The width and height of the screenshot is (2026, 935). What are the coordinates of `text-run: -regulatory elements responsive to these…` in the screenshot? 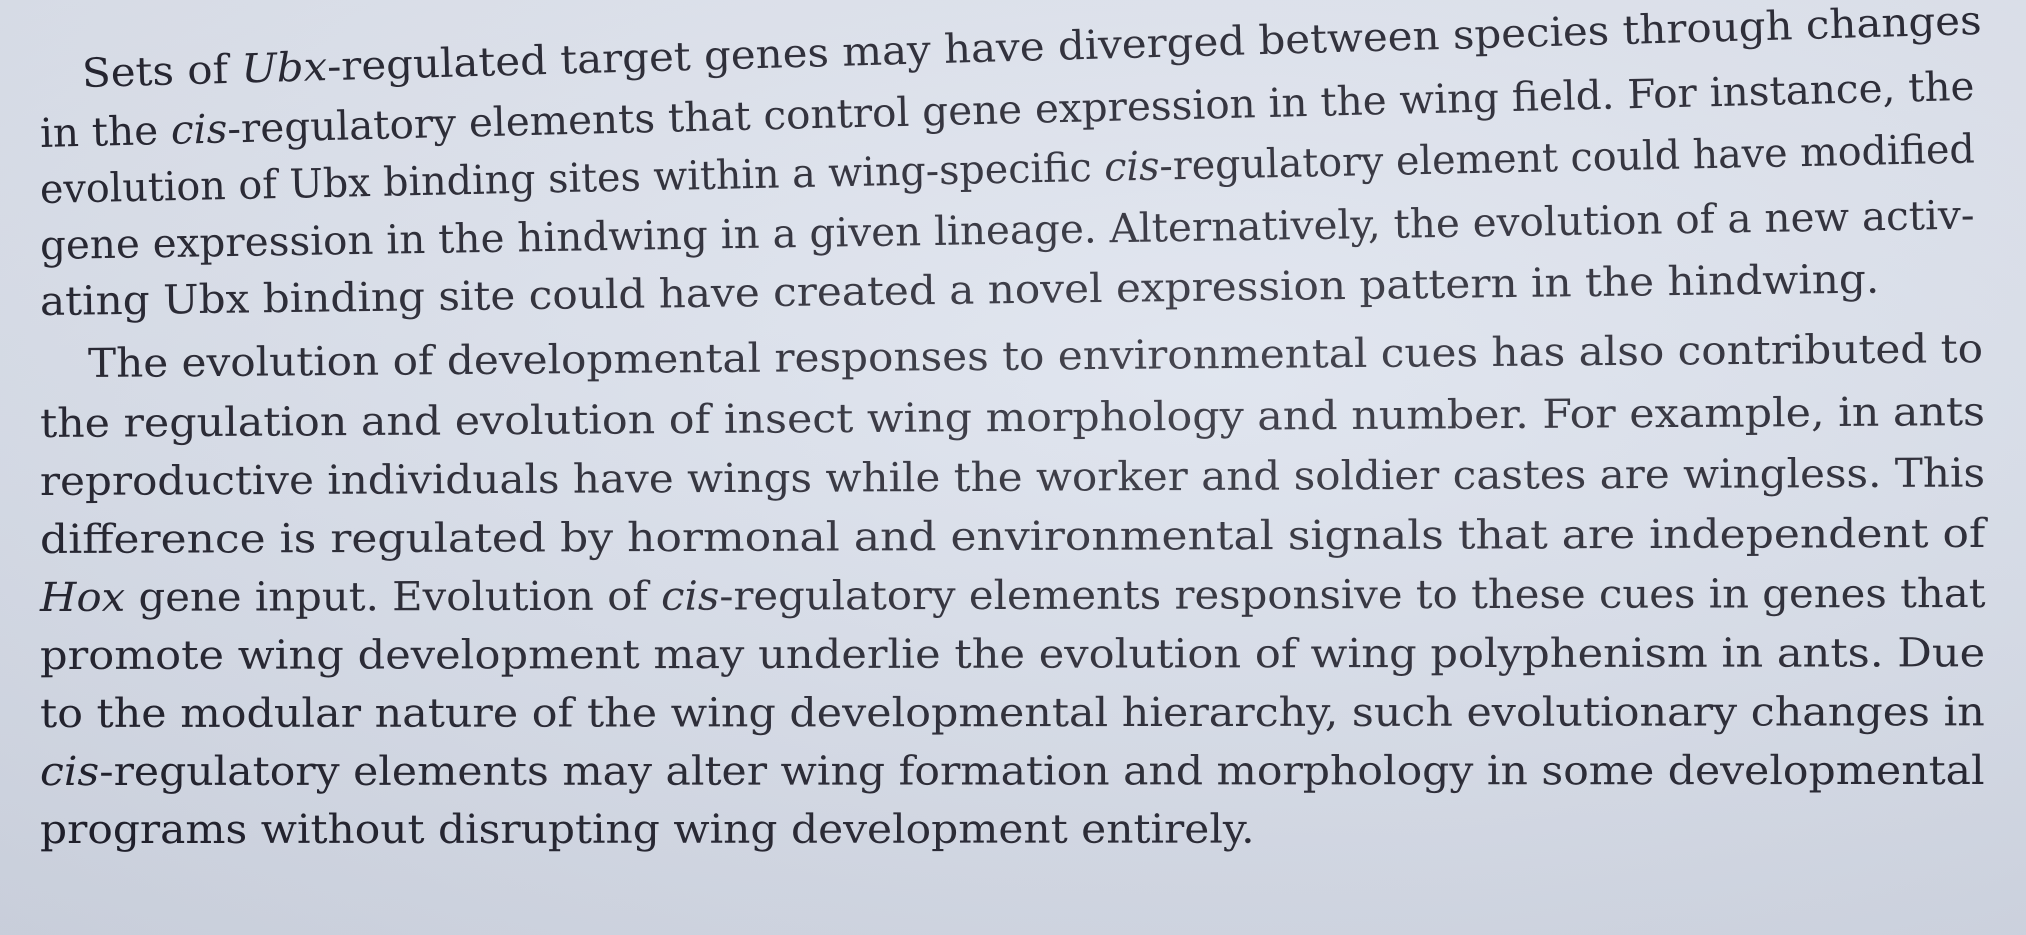 It's located at (1352, 595).